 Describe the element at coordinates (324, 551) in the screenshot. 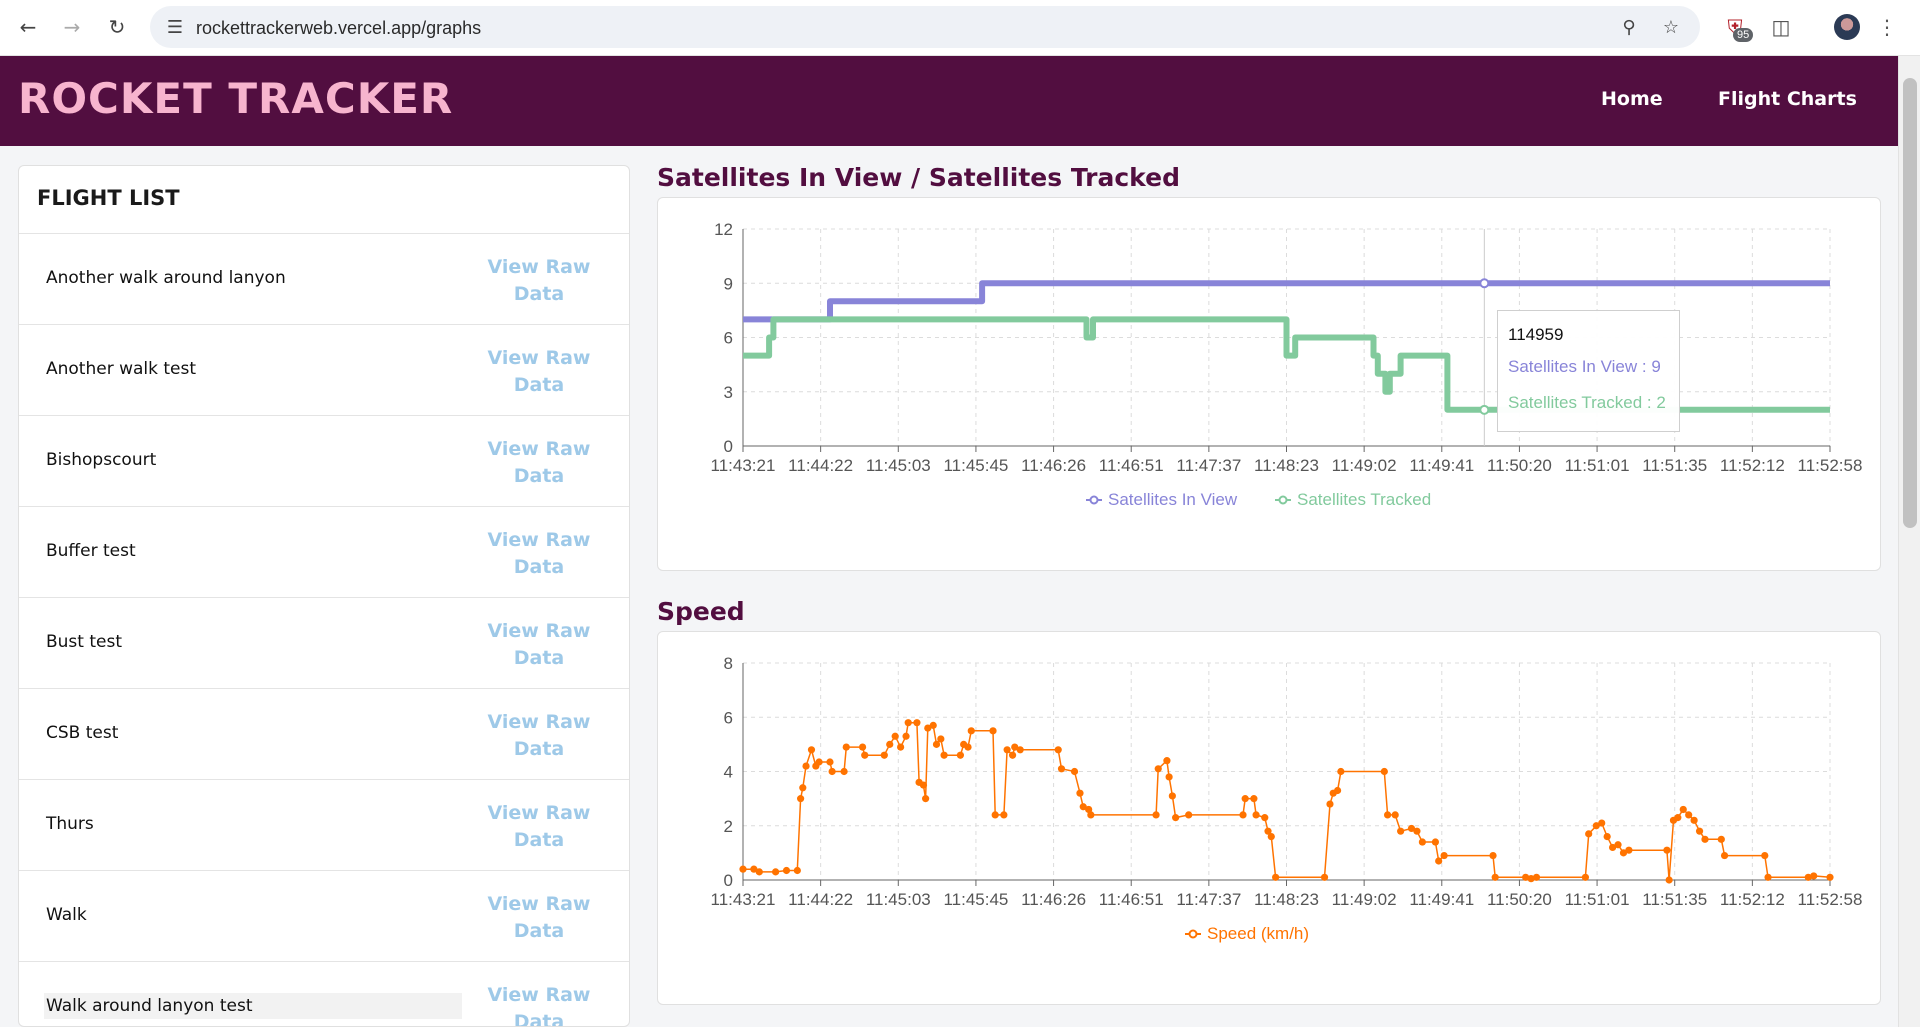

I see `flight-list-item: Buffer test View Raw Data` at that location.